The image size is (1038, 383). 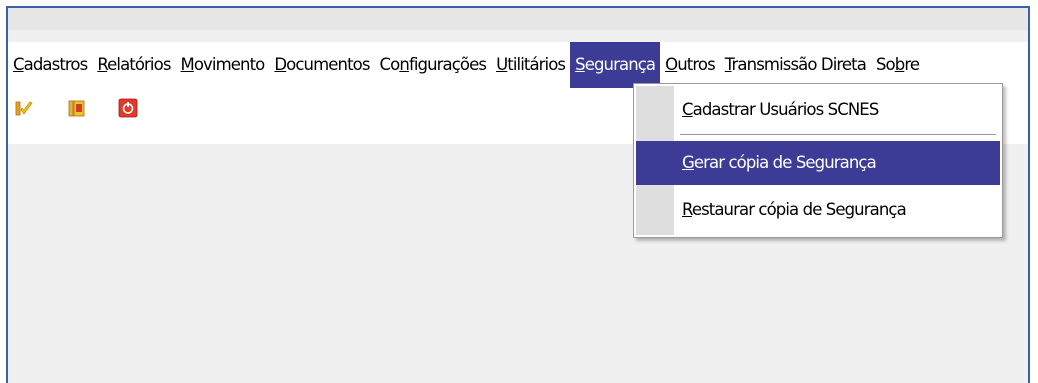 What do you see at coordinates (223, 65) in the screenshot?
I see `menu-movimento: Movimento` at bounding box center [223, 65].